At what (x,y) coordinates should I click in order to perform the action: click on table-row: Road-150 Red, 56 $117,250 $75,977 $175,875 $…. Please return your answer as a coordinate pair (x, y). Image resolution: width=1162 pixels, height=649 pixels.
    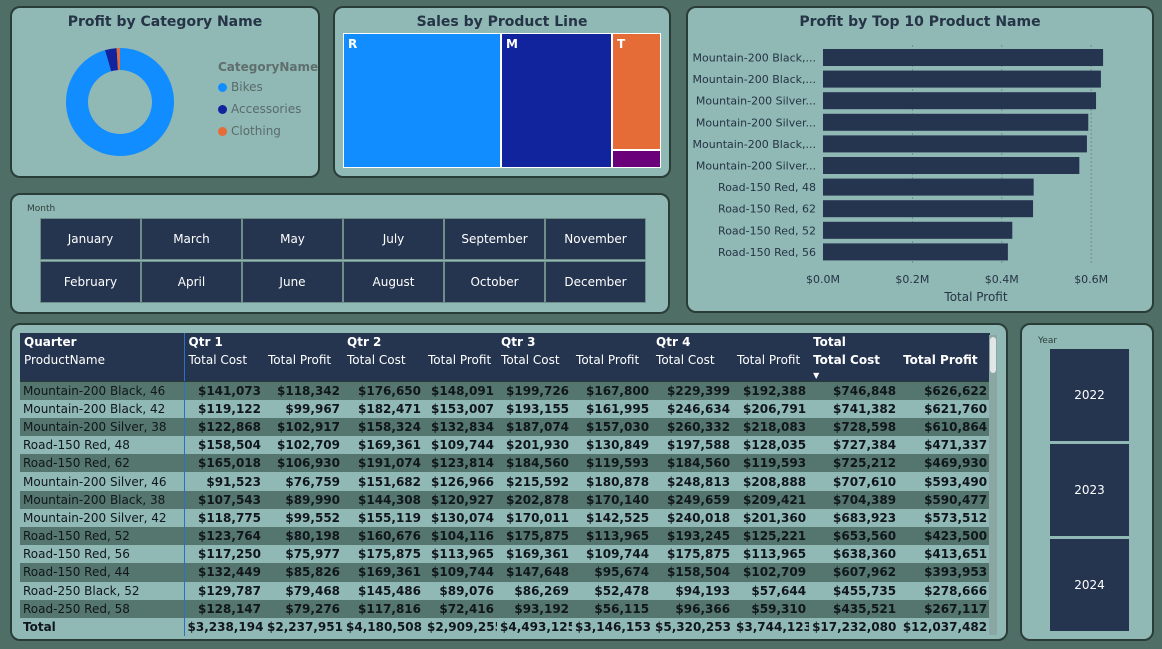
    Looking at the image, I should click on (505, 554).